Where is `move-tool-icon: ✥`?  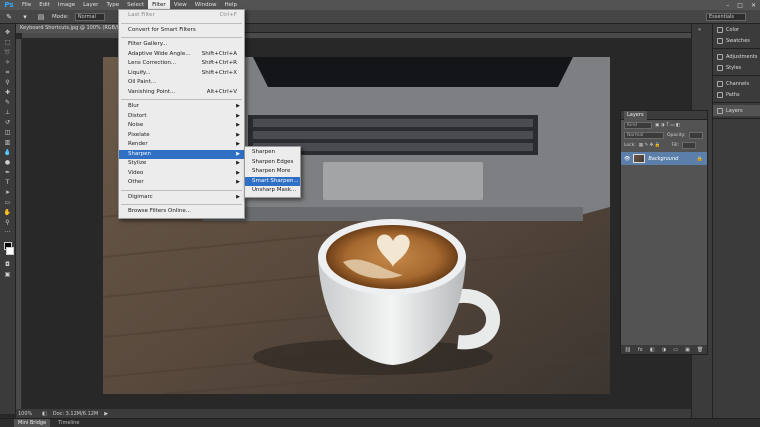
move-tool-icon: ✥ is located at coordinates (7, 32).